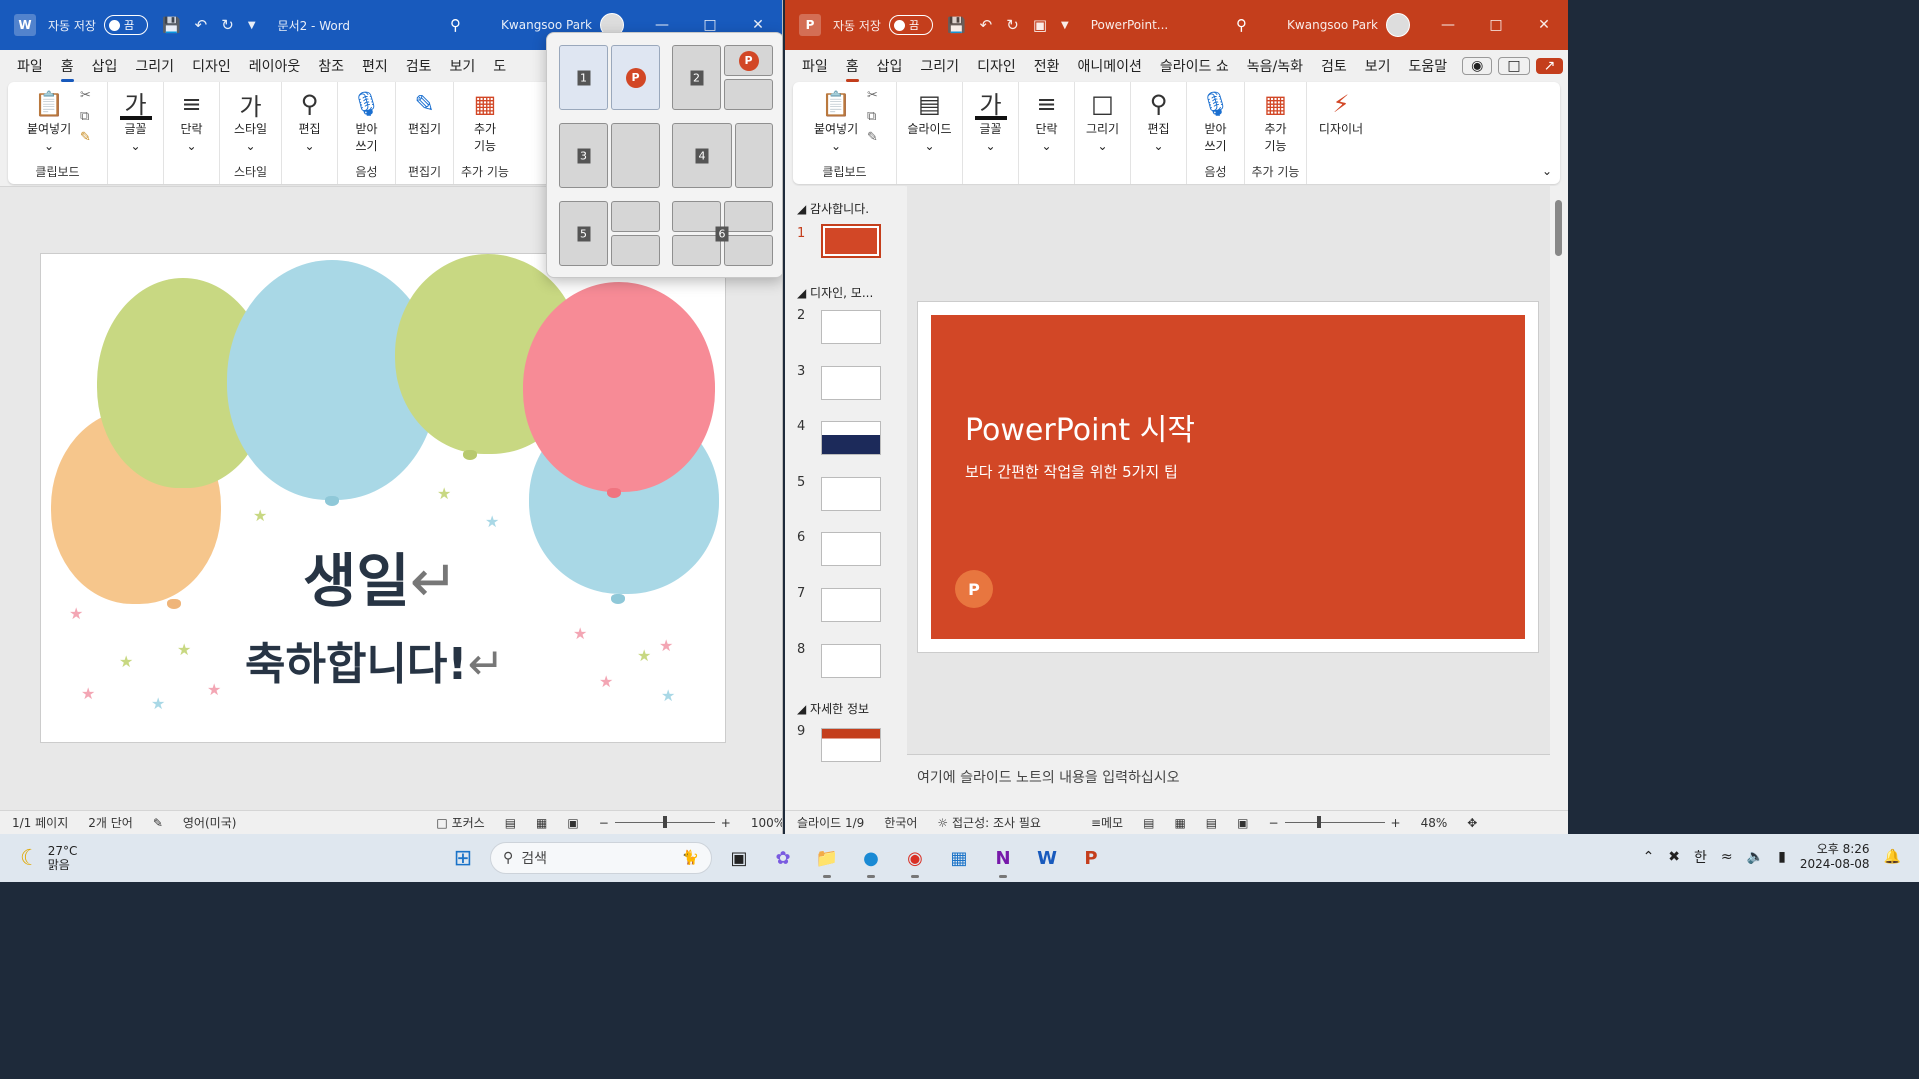 The width and height of the screenshot is (1919, 1079). Describe the element at coordinates (541, 823) in the screenshot. I see `print-layout-icon: ▦` at that location.